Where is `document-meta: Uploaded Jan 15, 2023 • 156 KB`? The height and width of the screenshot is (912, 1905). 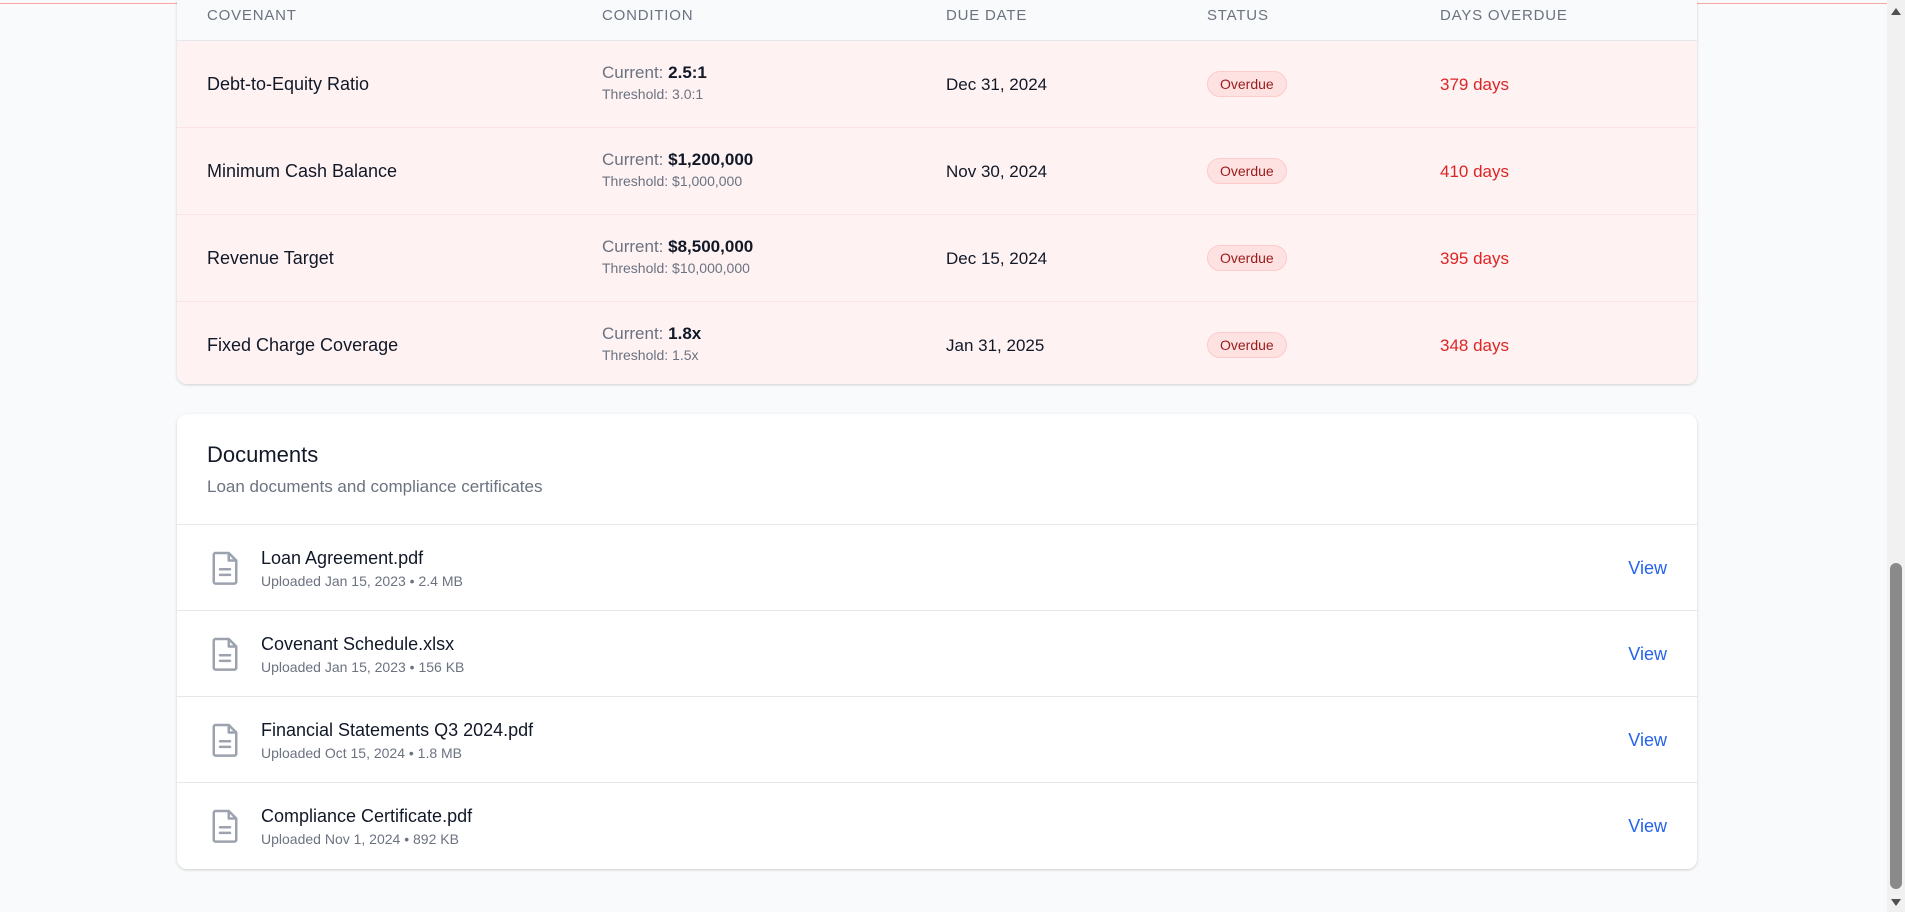 document-meta: Uploaded Jan 15, 2023 • 156 KB is located at coordinates (363, 667).